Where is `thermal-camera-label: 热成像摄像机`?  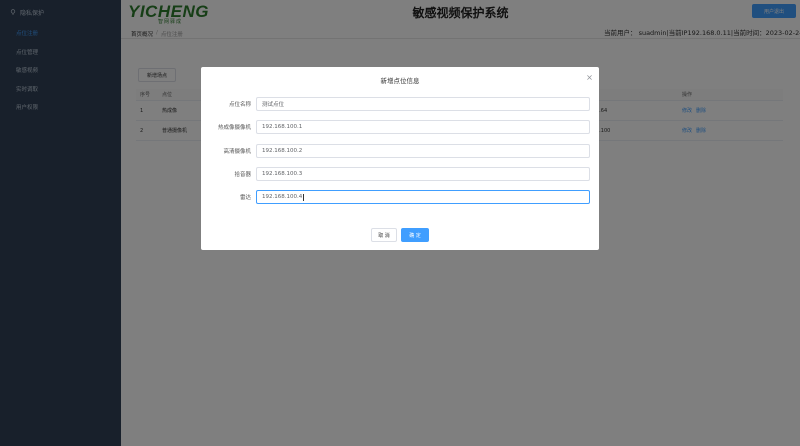 thermal-camera-label: 热成像摄像机 is located at coordinates (234, 128).